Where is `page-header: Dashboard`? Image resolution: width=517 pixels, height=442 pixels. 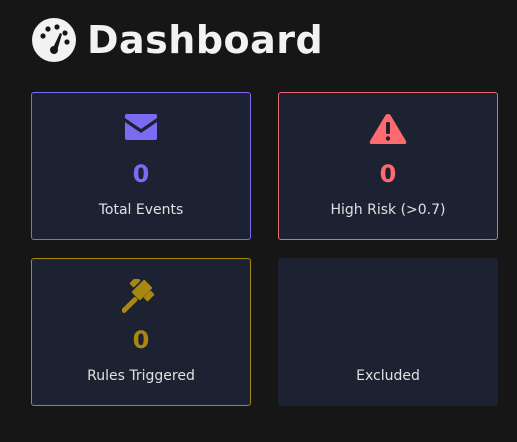
page-header: Dashboard is located at coordinates (177, 40).